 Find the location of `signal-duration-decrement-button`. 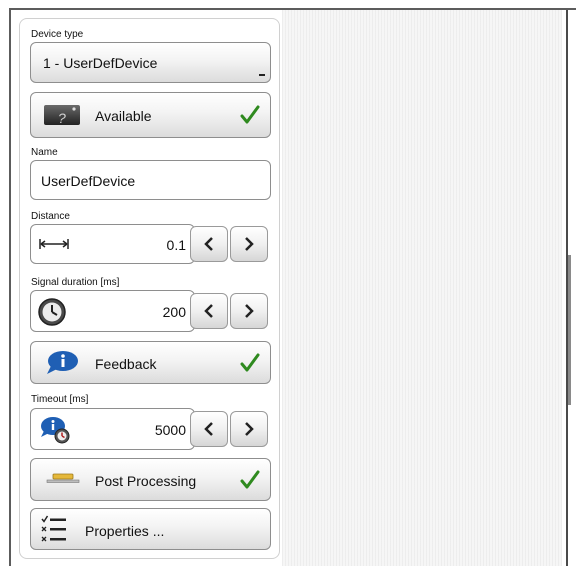

signal-duration-decrement-button is located at coordinates (209, 311).